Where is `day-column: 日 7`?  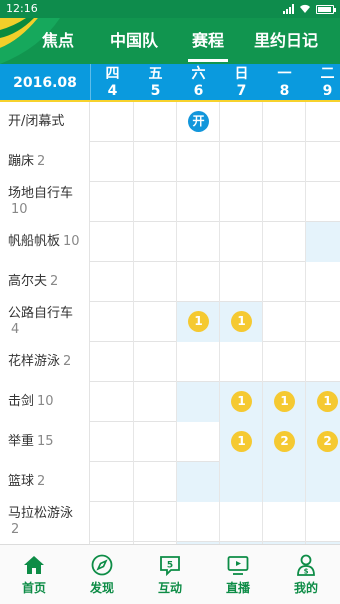 day-column: 日 7 is located at coordinates (241, 83).